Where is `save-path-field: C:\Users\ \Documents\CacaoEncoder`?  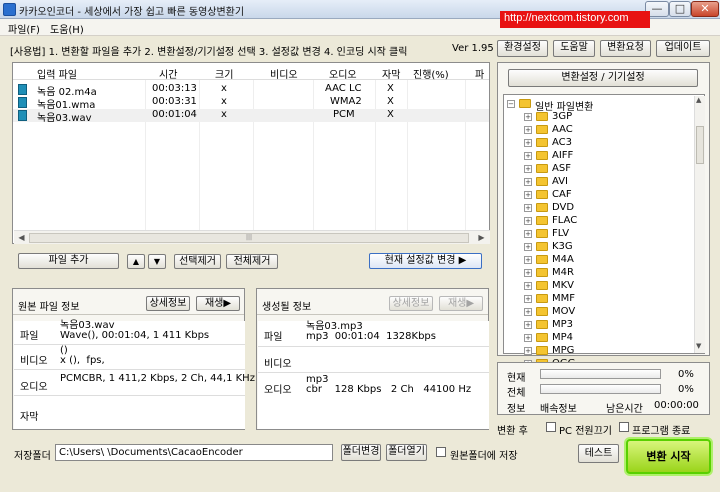 save-path-field: C:\Users\ \Documents\CacaoEncoder is located at coordinates (194, 452).